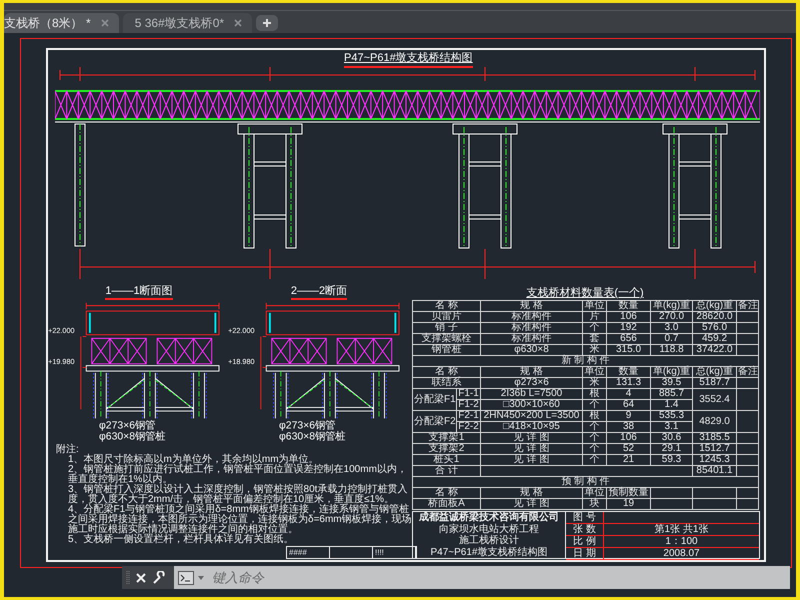  I want to click on table-cell: 销 子, so click(446, 328).